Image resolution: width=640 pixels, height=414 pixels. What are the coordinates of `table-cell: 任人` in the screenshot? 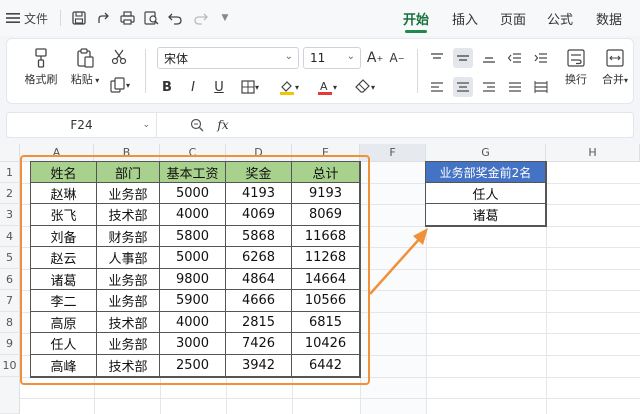 It's located at (64, 344).